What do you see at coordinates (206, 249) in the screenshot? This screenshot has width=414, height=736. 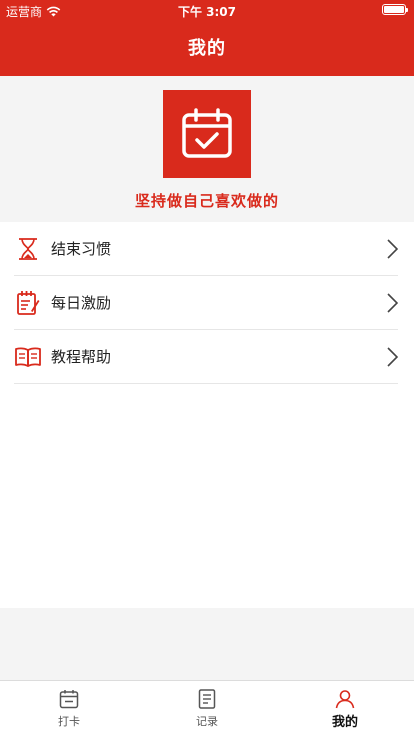 I see `menu-item-end-habit: 结束习惯` at bounding box center [206, 249].